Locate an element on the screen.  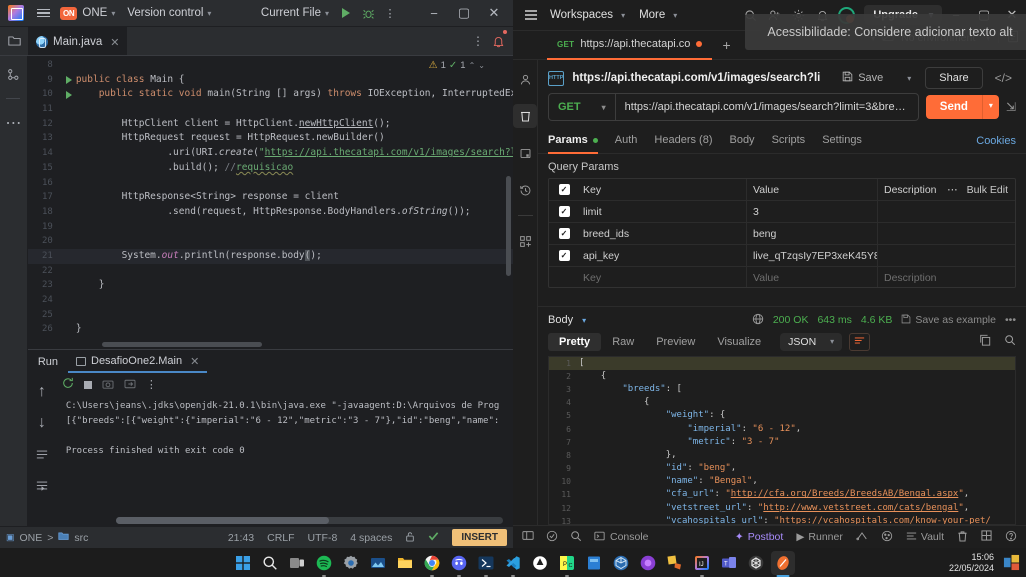
save-button: Save is located at coordinates (862, 78).